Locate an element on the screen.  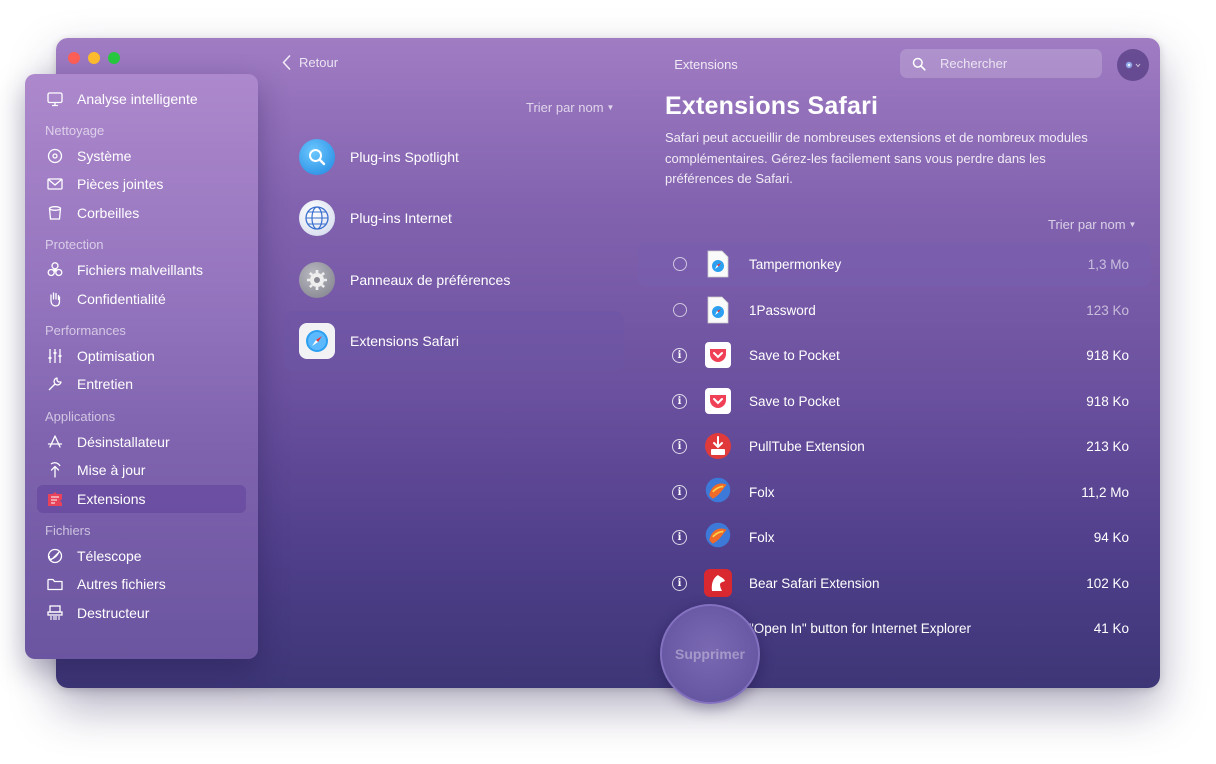
search-input is located at coordinates (1015, 63).